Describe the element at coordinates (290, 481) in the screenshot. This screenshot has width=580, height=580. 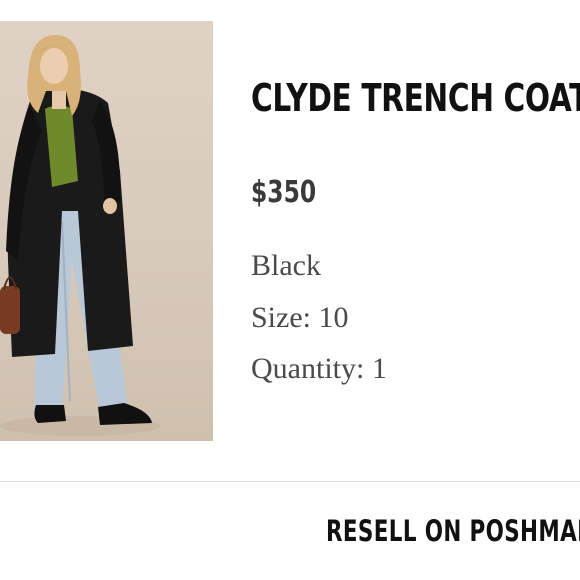
I see `section-divider` at that location.